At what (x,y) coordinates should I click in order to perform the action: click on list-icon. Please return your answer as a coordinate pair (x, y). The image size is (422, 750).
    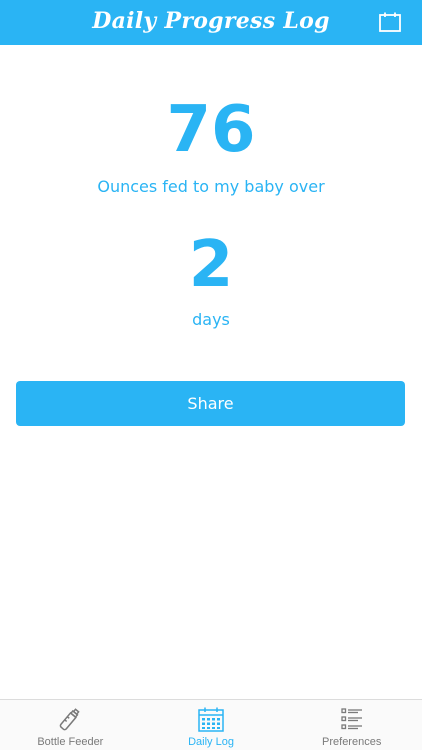
    Looking at the image, I should click on (352, 719).